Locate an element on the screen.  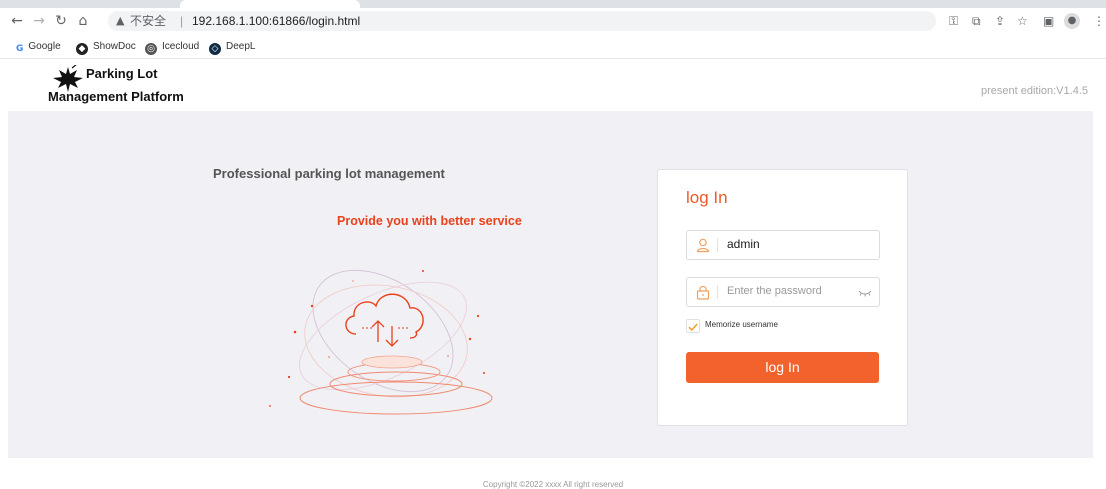
reload-icon: ↻ is located at coordinates (61, 21).